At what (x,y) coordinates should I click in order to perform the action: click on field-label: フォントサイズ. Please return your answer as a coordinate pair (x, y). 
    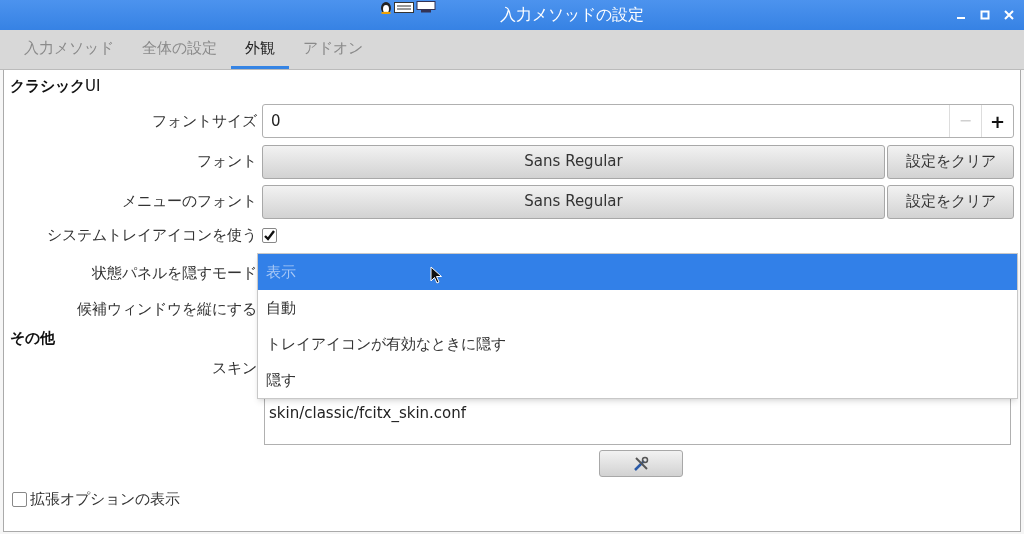
    Looking at the image, I should click on (204, 121).